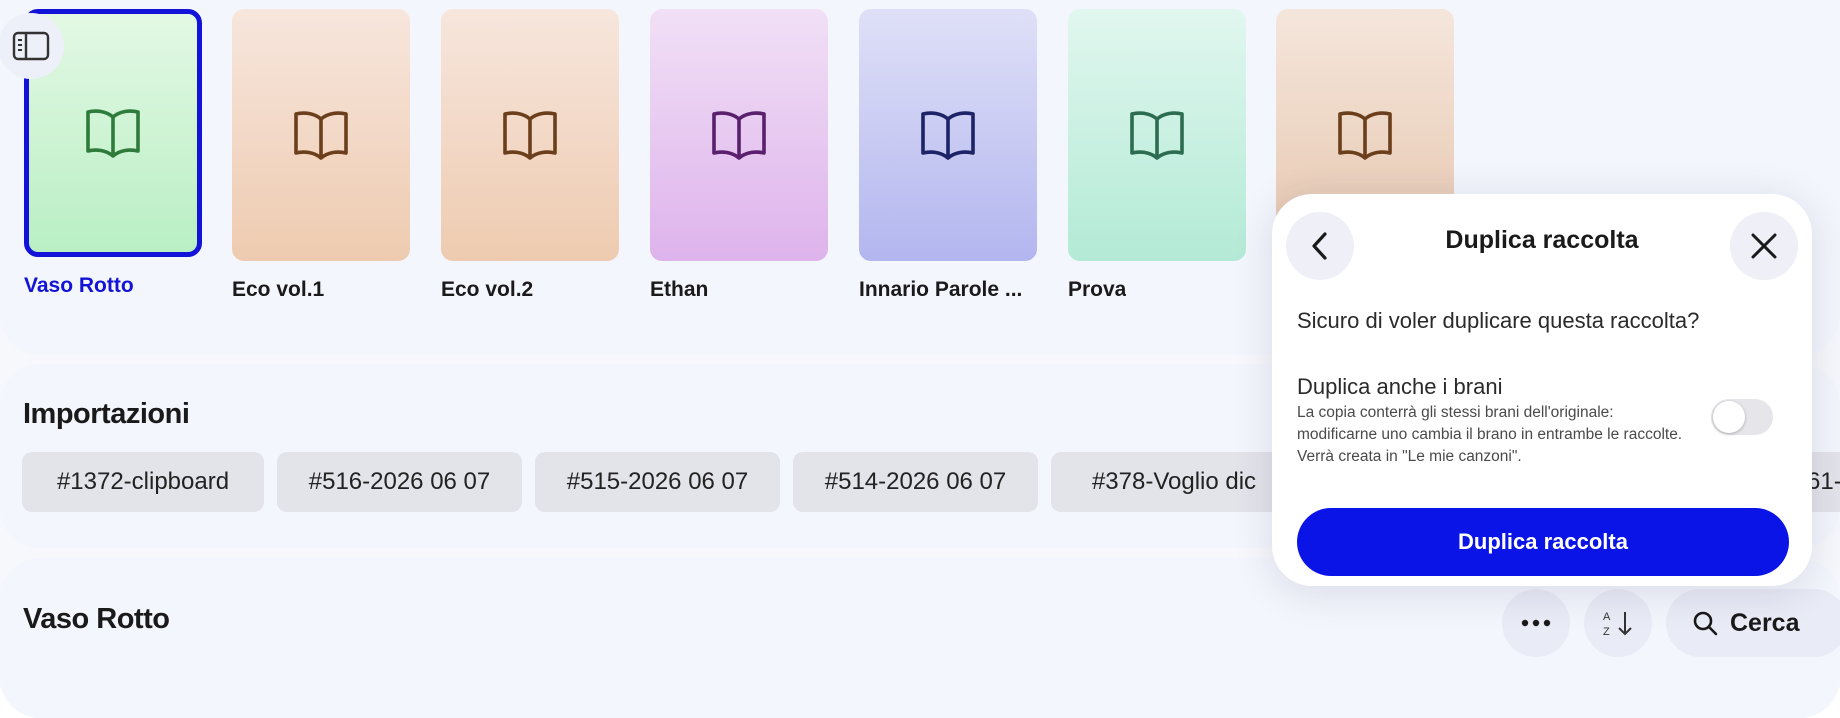 The height and width of the screenshot is (718, 1840). What do you see at coordinates (1607, 617) in the screenshot?
I see `svg-text: A` at bounding box center [1607, 617].